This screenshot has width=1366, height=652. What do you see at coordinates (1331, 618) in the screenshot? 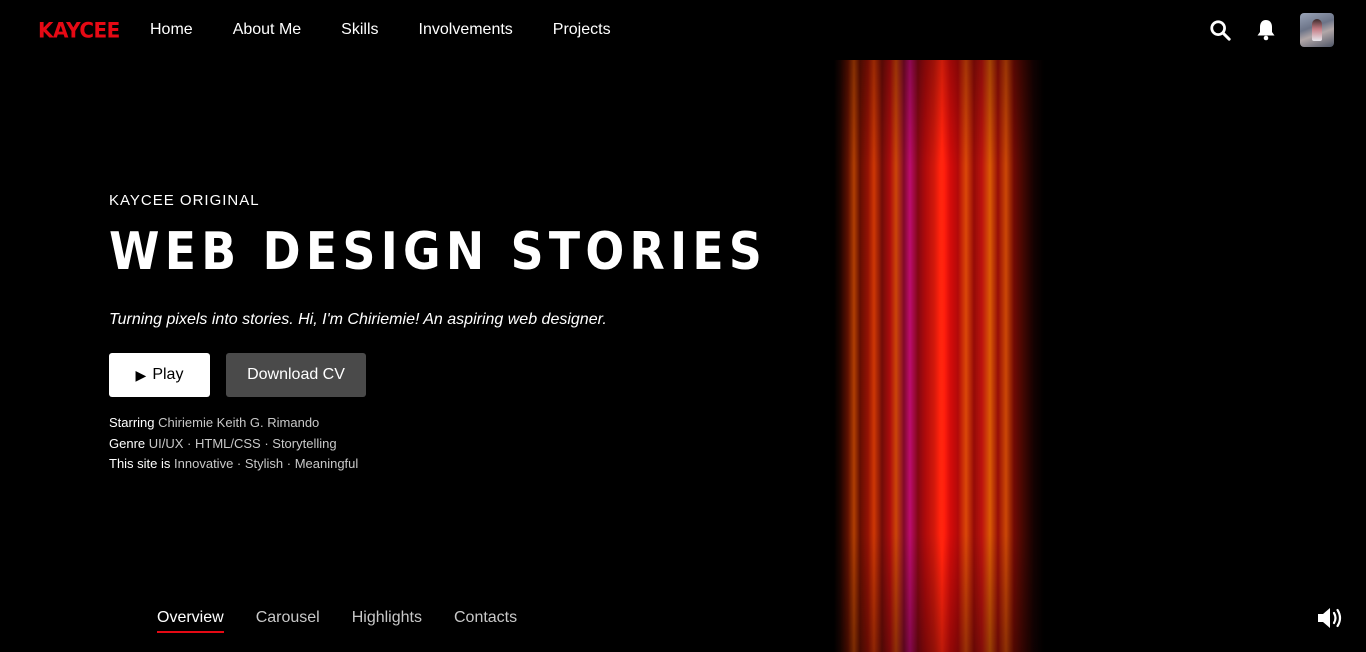
I see `volume-icon` at bounding box center [1331, 618].